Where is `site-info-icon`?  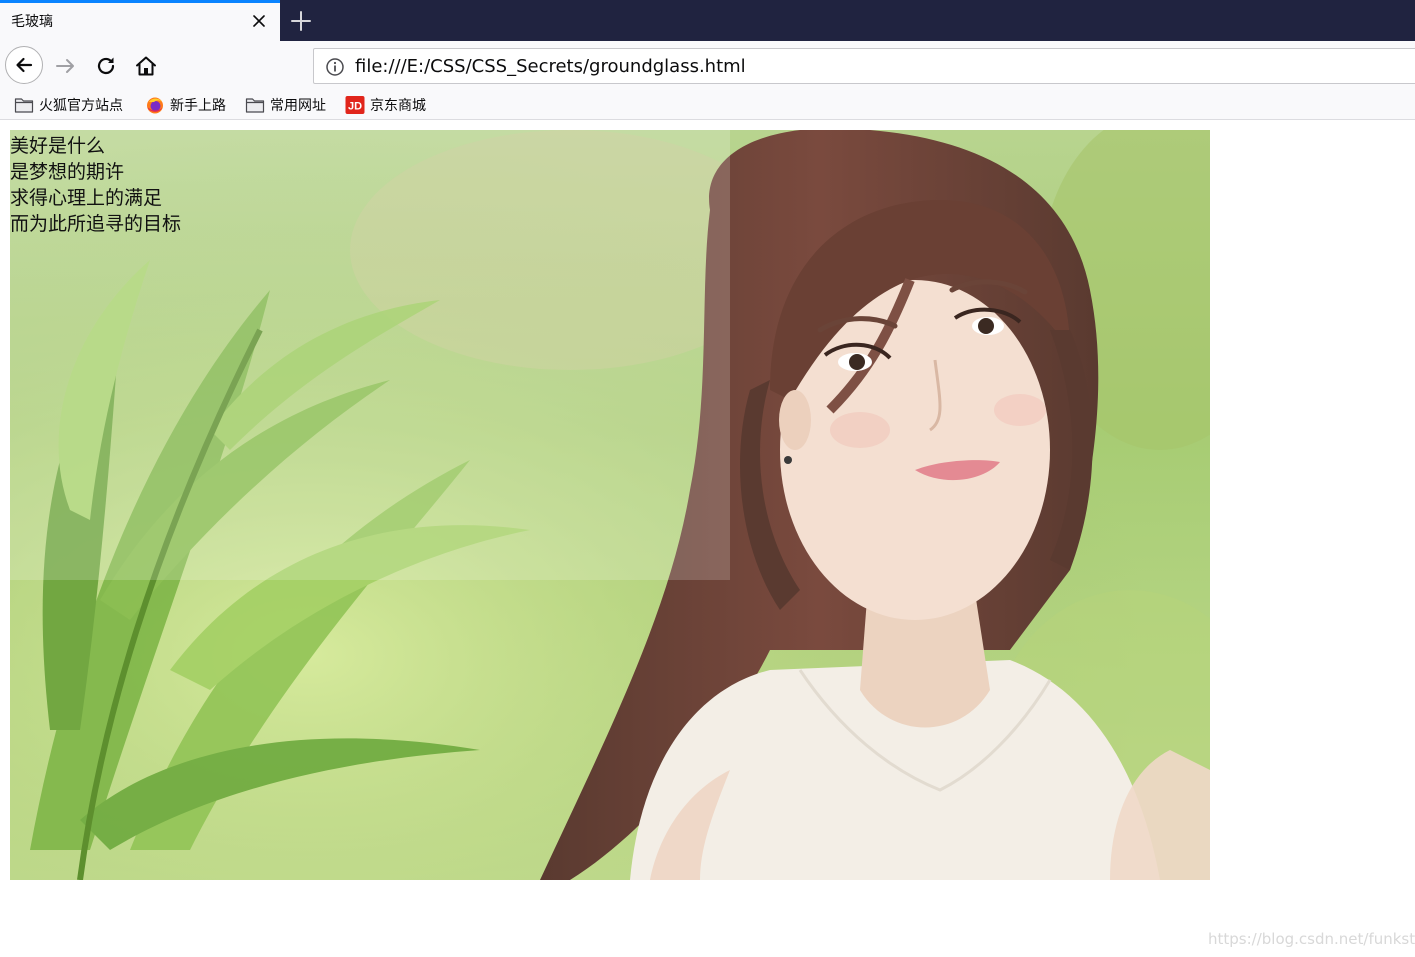
site-info-icon is located at coordinates (335, 67).